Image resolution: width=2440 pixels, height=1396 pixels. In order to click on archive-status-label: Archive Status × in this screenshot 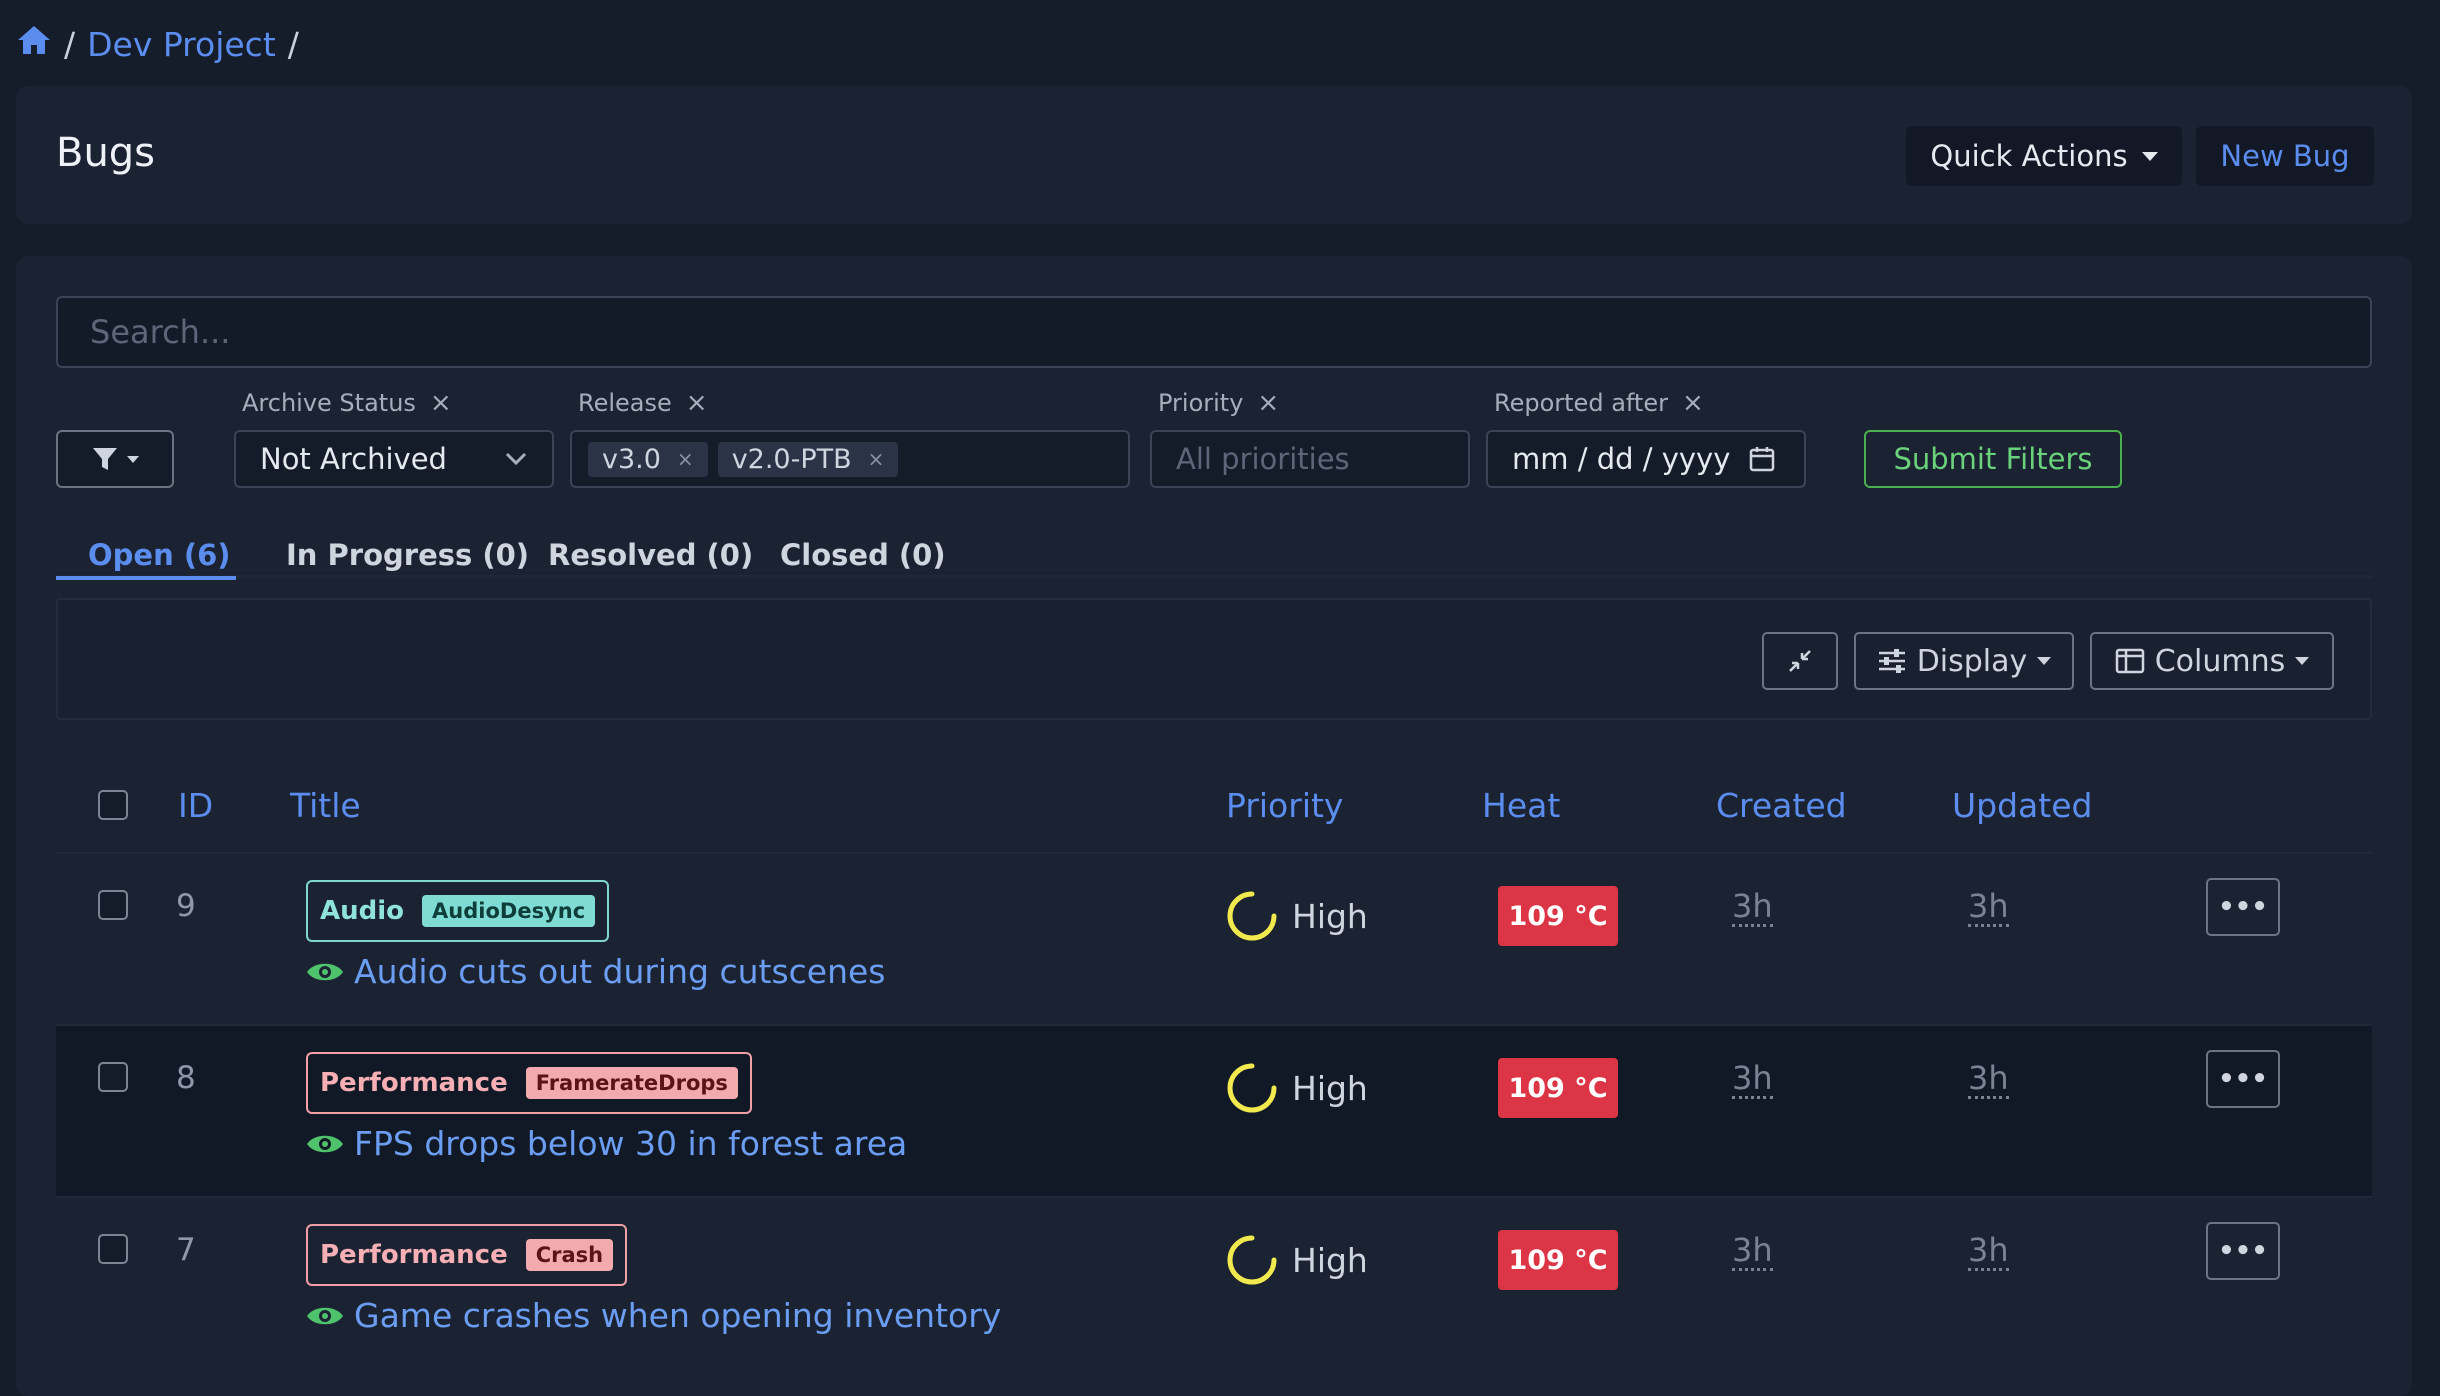, I will do `click(347, 403)`.